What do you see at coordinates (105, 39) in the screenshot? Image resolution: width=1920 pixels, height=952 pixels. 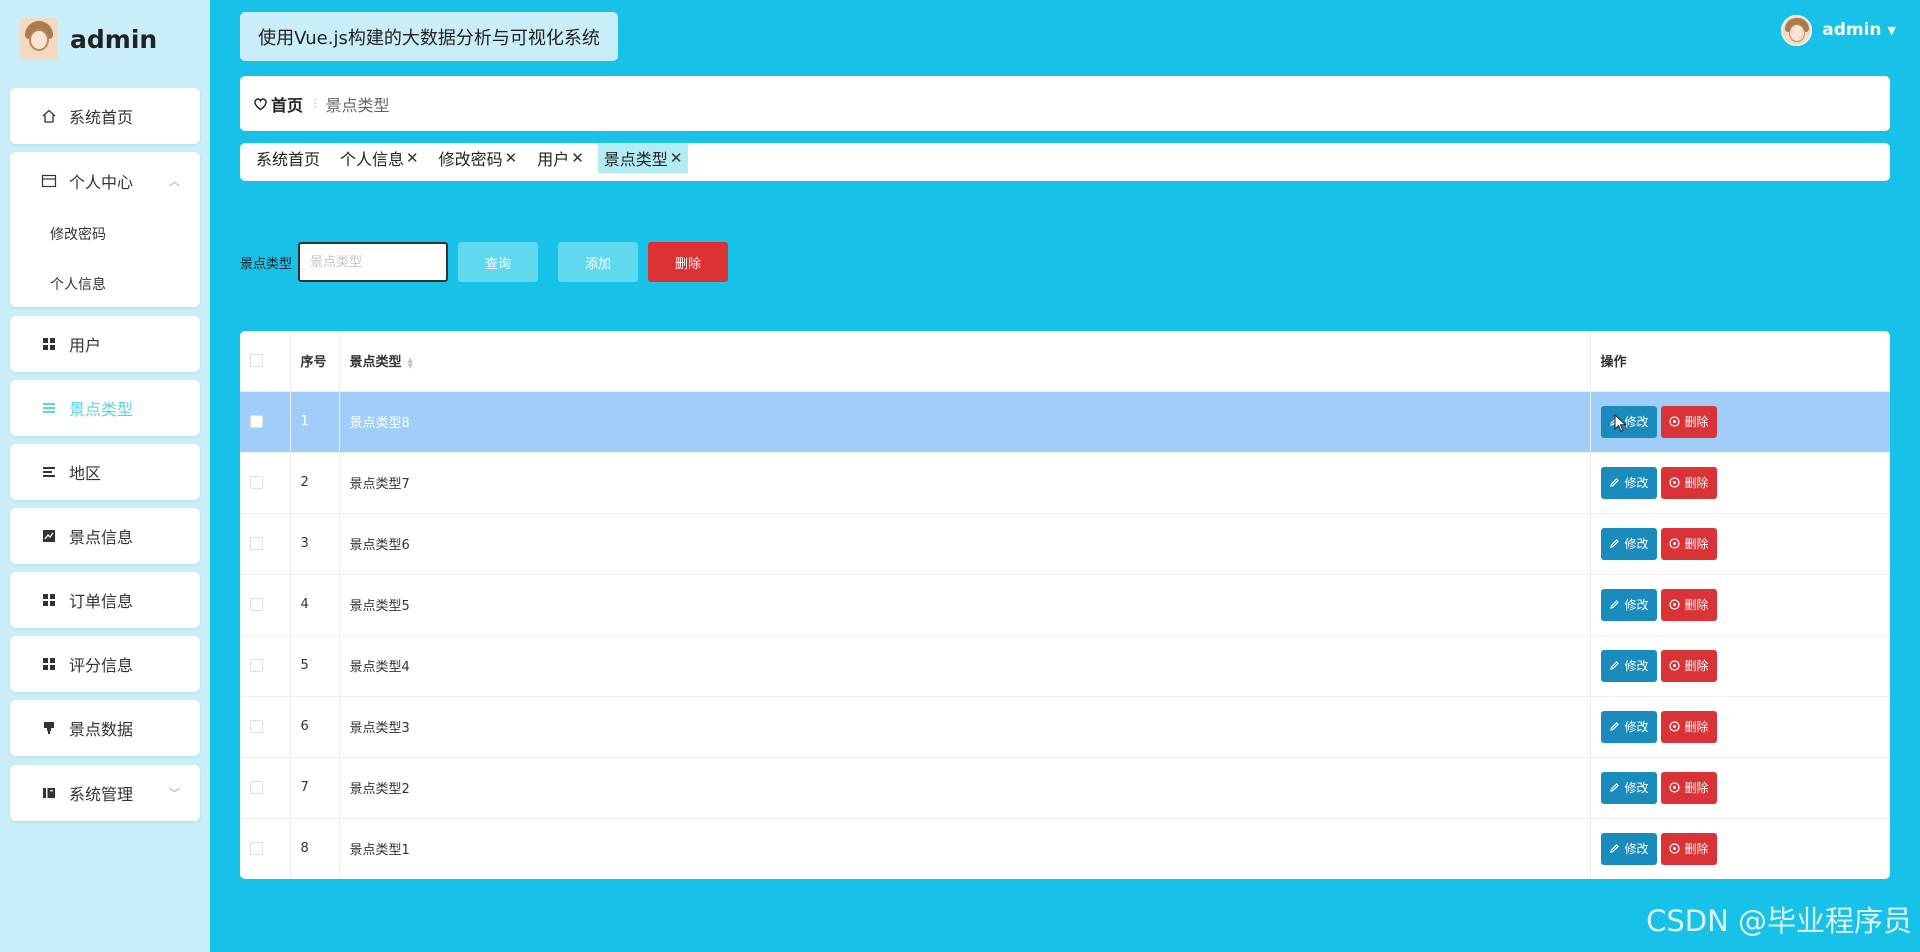 I see `brand: admin` at bounding box center [105, 39].